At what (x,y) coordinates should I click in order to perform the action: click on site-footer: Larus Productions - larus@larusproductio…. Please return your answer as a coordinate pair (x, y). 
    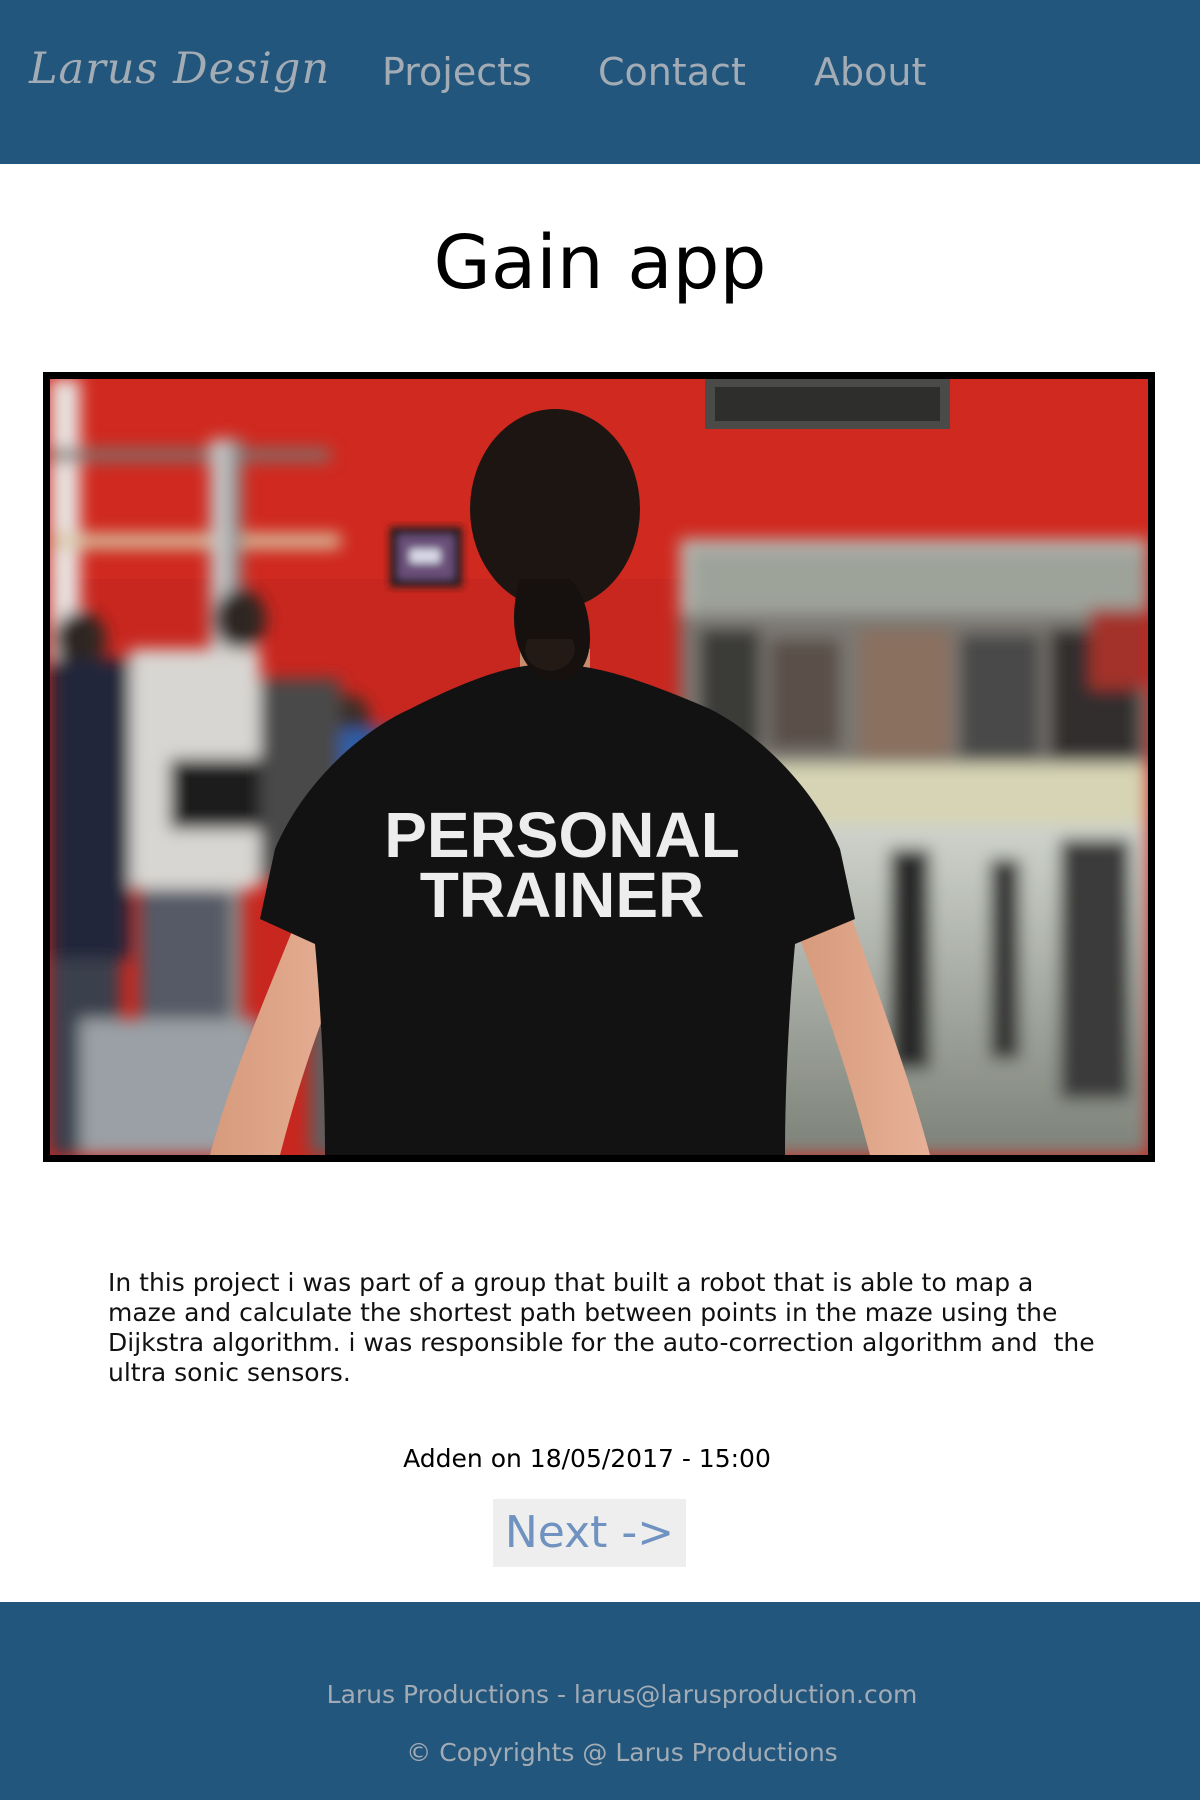
    Looking at the image, I should click on (600, 1701).